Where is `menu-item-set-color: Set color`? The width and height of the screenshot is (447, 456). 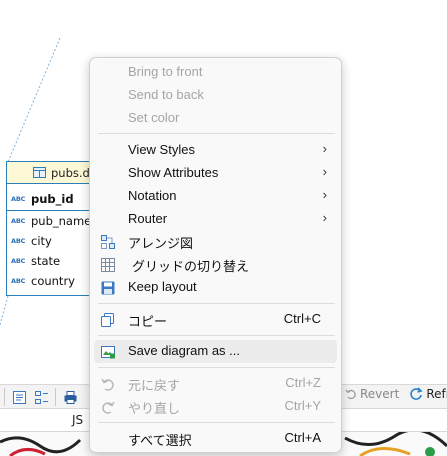 menu-item-set-color: Set color is located at coordinates (215, 118).